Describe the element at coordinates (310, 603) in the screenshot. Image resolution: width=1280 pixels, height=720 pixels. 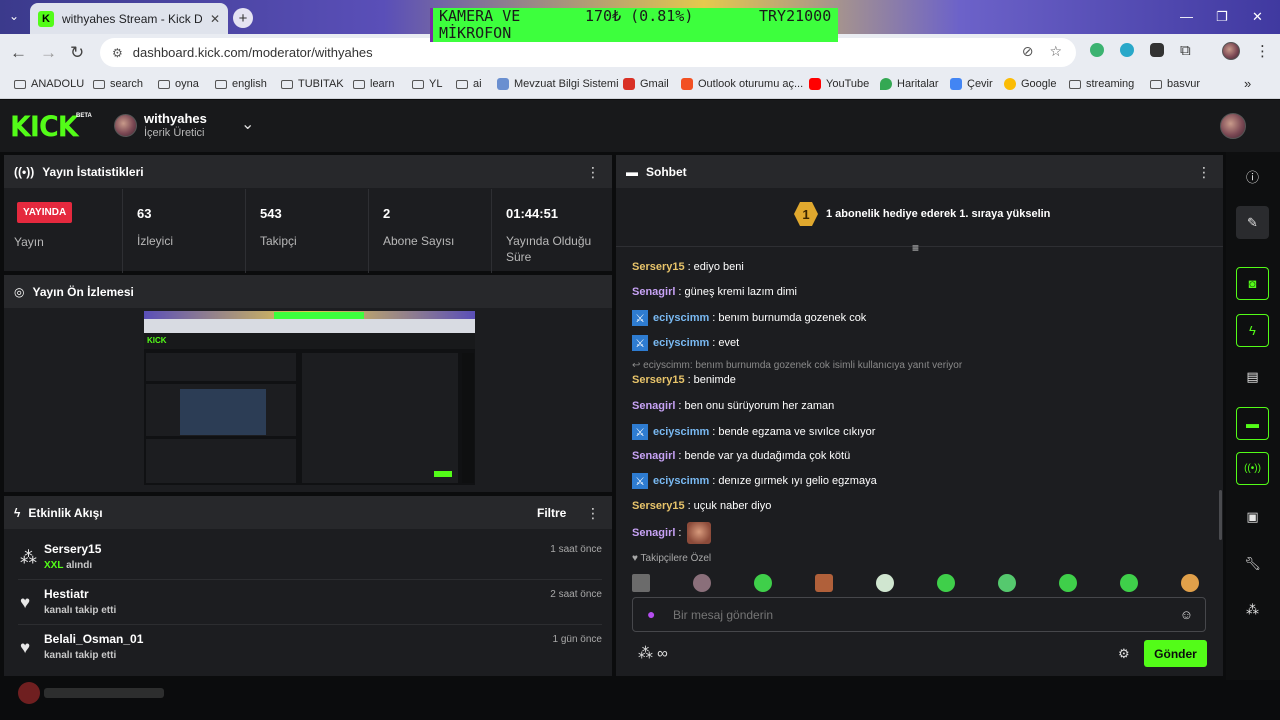
I see `activity-item: ♥ Hestiatr kanalı takip etti 2 saat önce` at that location.